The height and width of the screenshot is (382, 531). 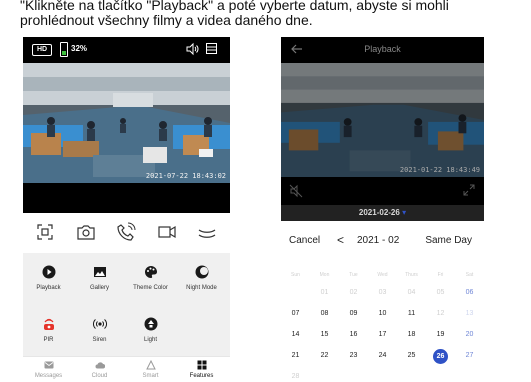 What do you see at coordinates (99, 369) in the screenshot?
I see `tab-cloud: Cloud` at bounding box center [99, 369].